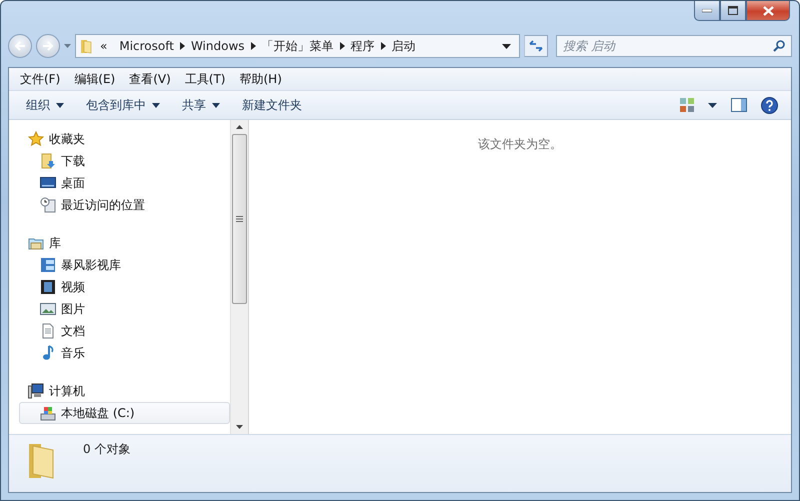 Image resolution: width=800 pixels, height=501 pixels. I want to click on back-button, so click(20, 46).